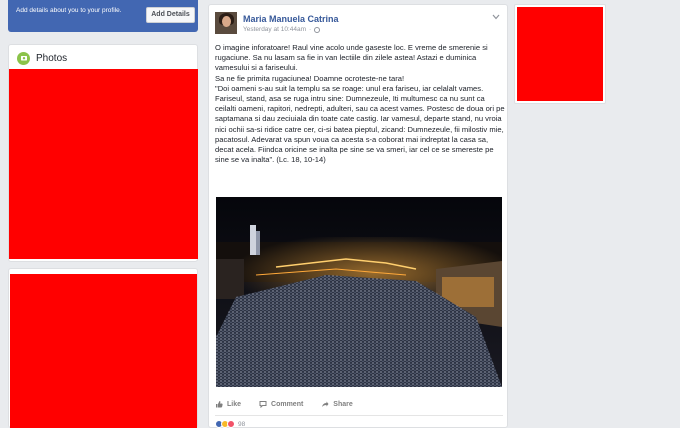 Image resolution: width=680 pixels, height=428 pixels. I want to click on profile-details-text: Add details about you to your profile., so click(69, 10).